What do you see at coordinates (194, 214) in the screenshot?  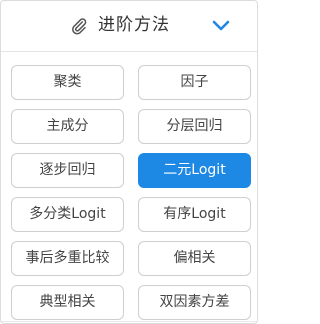 I see `method-button-ordinal-logit: 有序Logit` at bounding box center [194, 214].